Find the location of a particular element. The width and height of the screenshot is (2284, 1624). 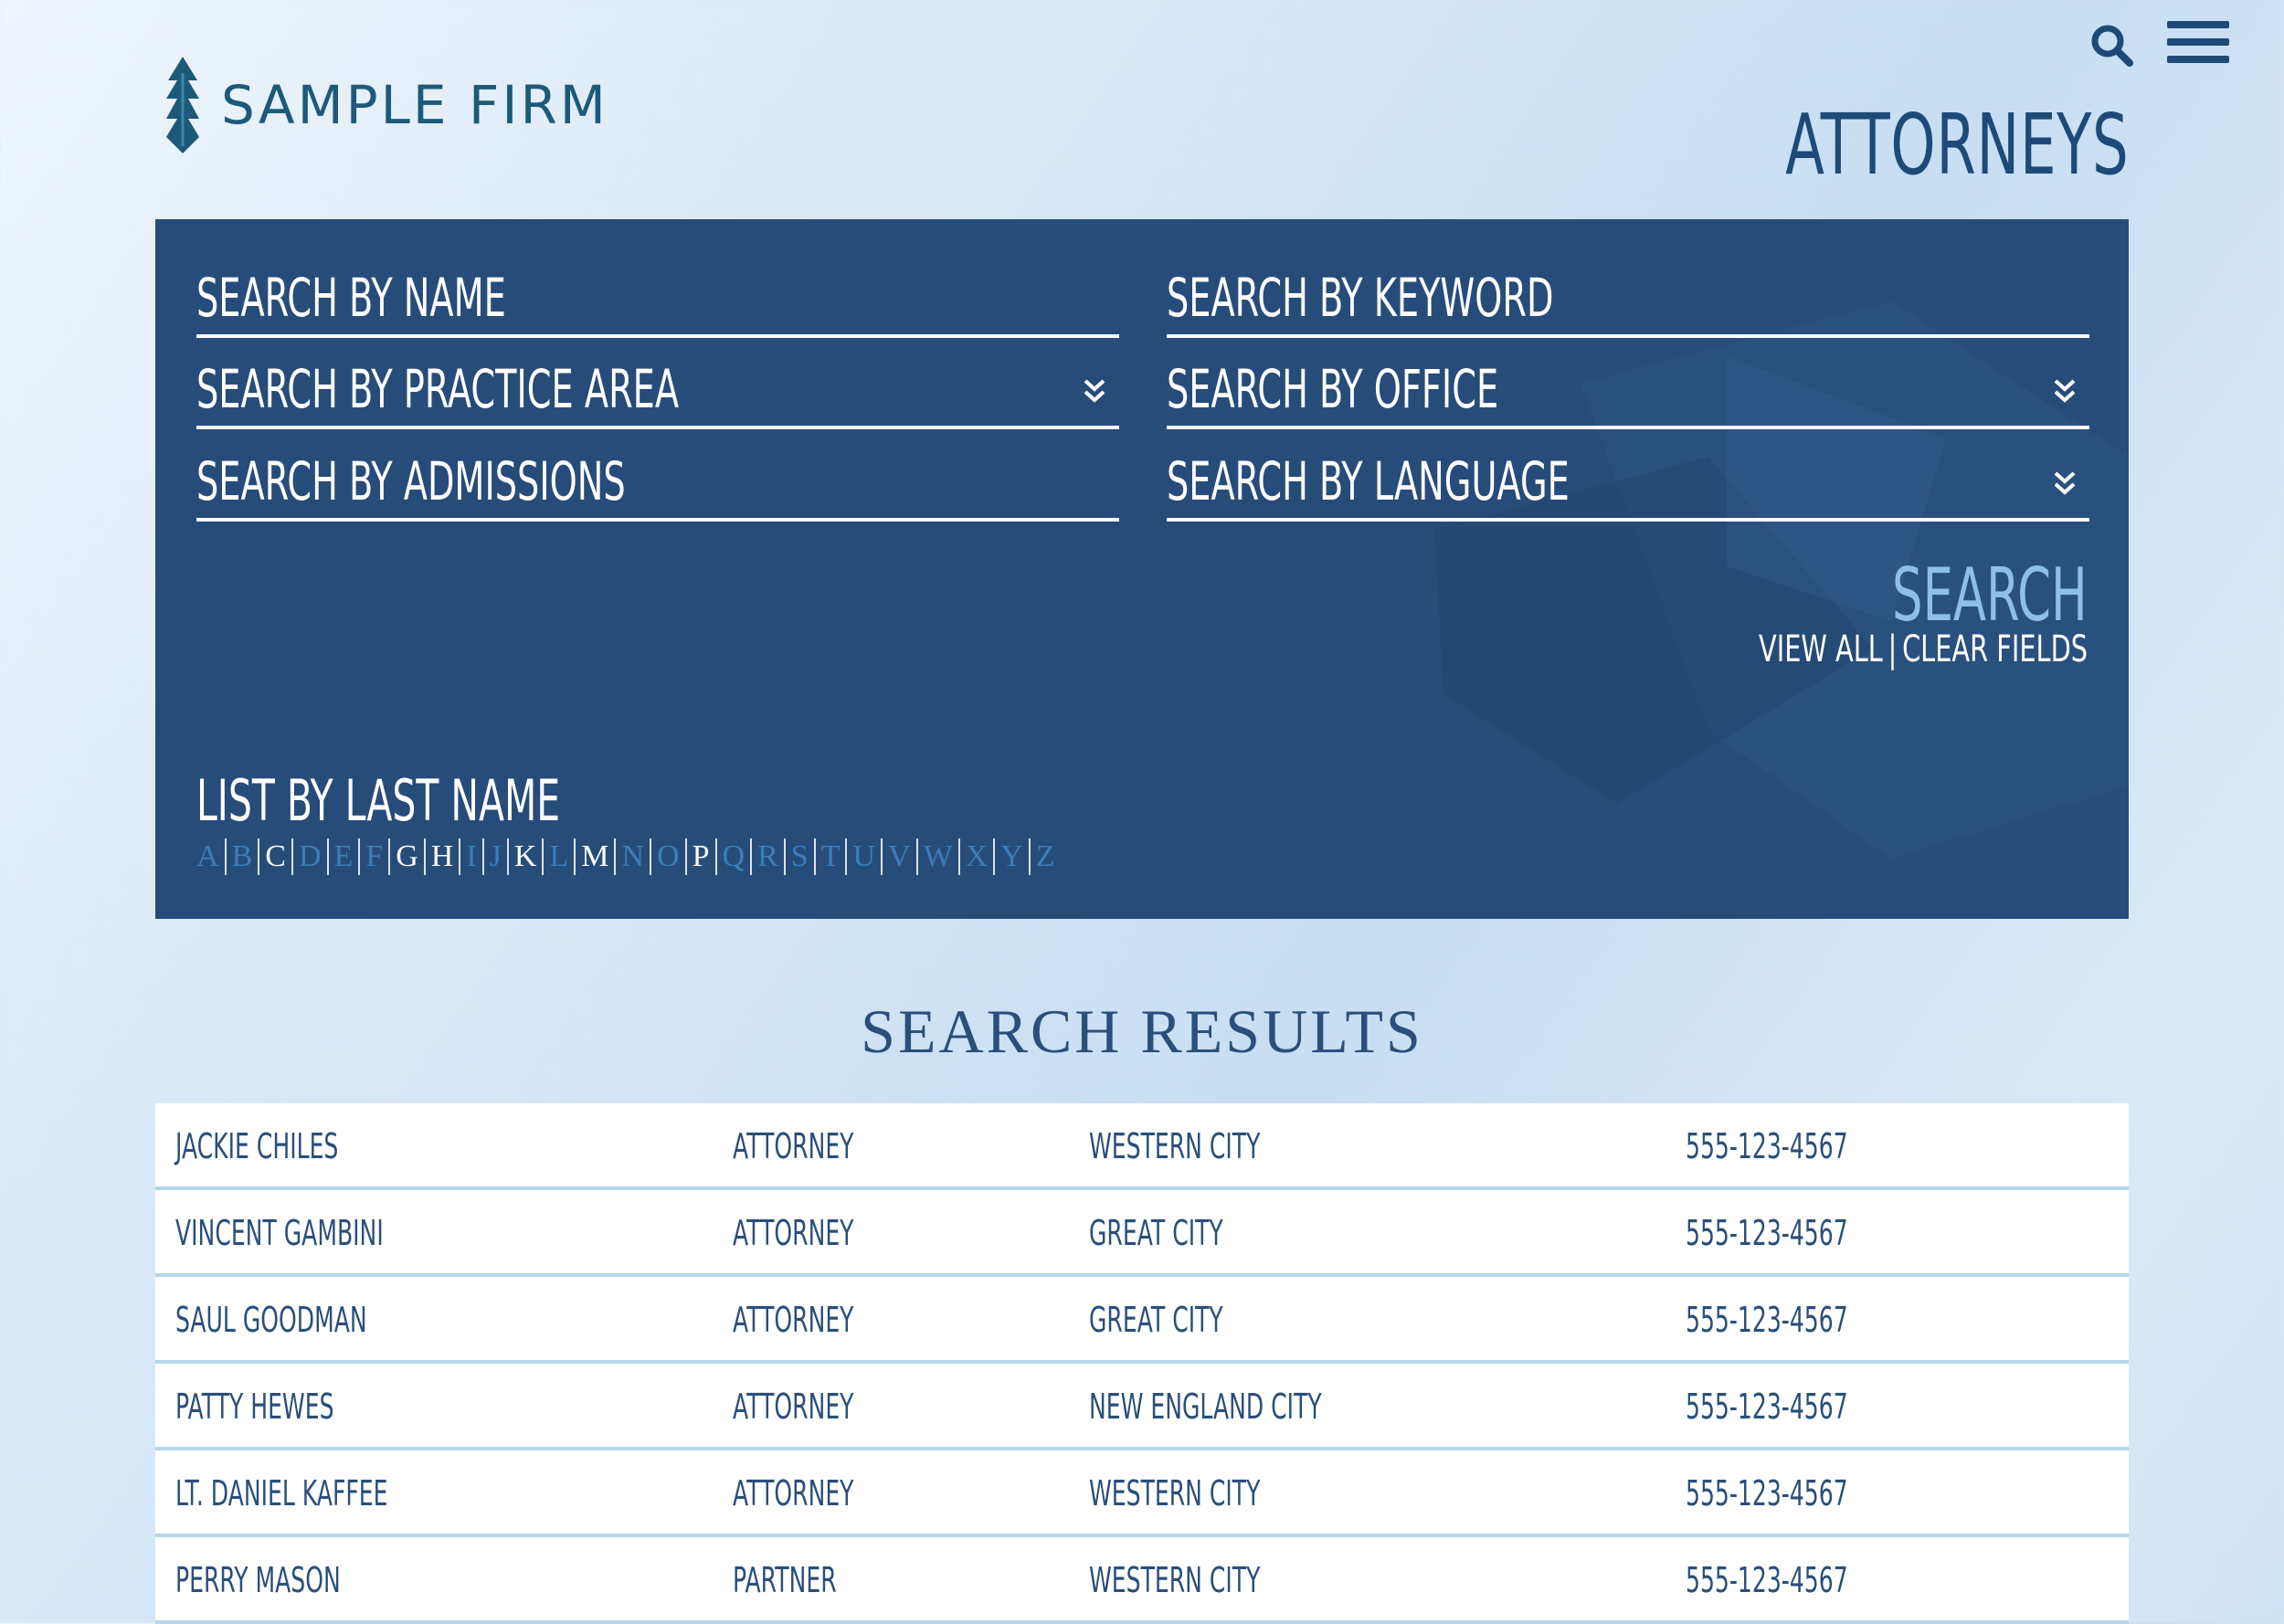

search-by-language-select: SEARCH BY LANGUAGE is located at coordinates (1628, 486).